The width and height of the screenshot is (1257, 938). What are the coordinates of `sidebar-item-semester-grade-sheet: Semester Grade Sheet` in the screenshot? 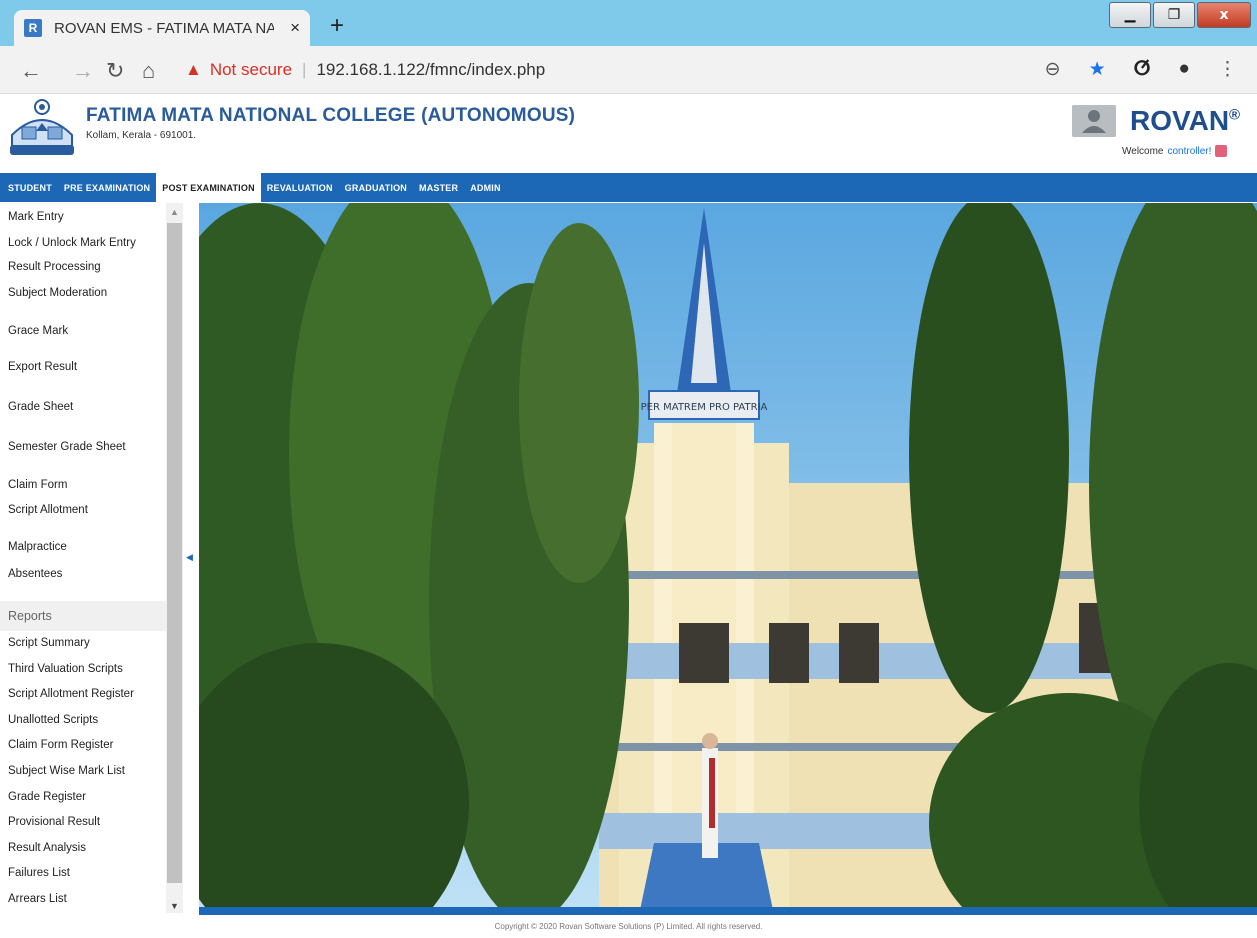 It's located at (67, 447).